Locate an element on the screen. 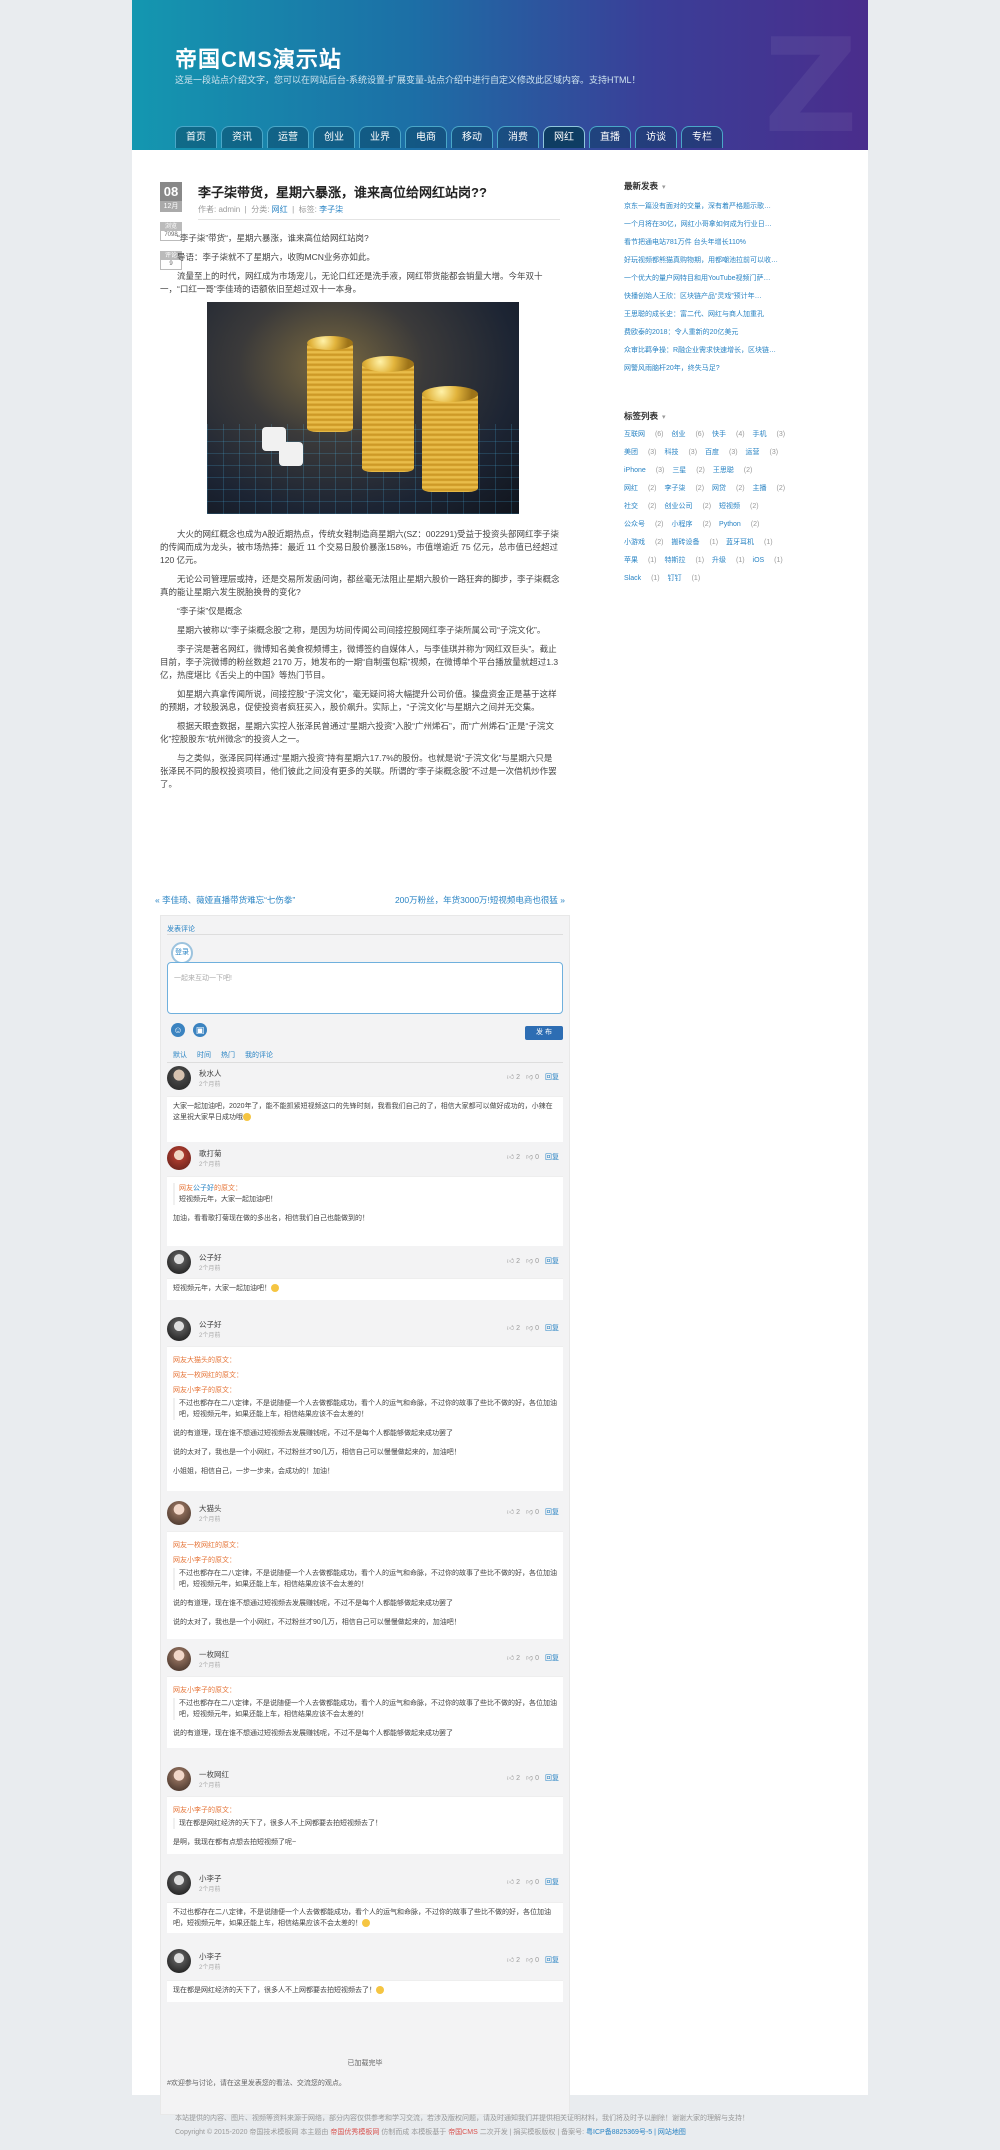 Image resolution: width=1000 pixels, height=2150 pixels. recent-post-link: 网警风雨脑杆20年，终失马足? is located at coordinates (734, 369).